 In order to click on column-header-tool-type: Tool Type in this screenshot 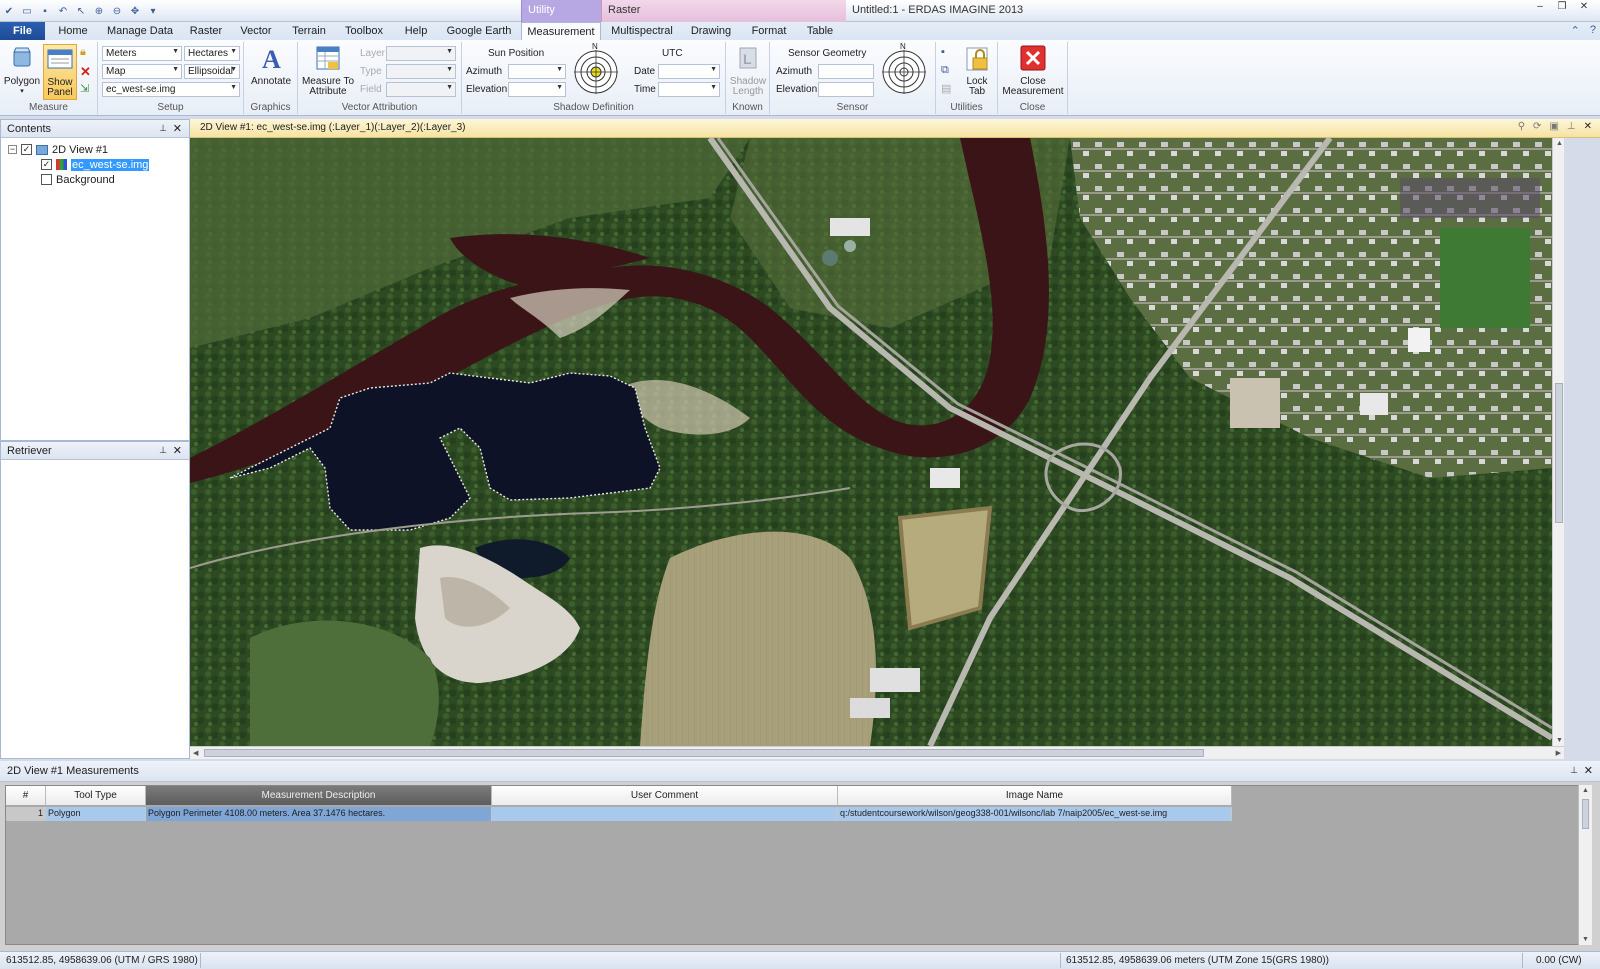, I will do `click(96, 796)`.